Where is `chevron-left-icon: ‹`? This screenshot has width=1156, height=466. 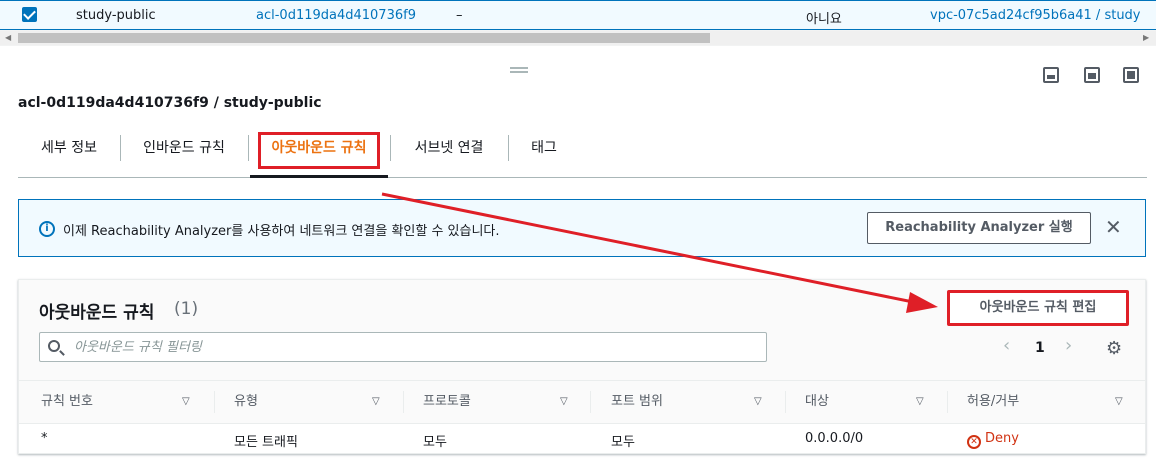
chevron-left-icon: ‹ is located at coordinates (1006, 345).